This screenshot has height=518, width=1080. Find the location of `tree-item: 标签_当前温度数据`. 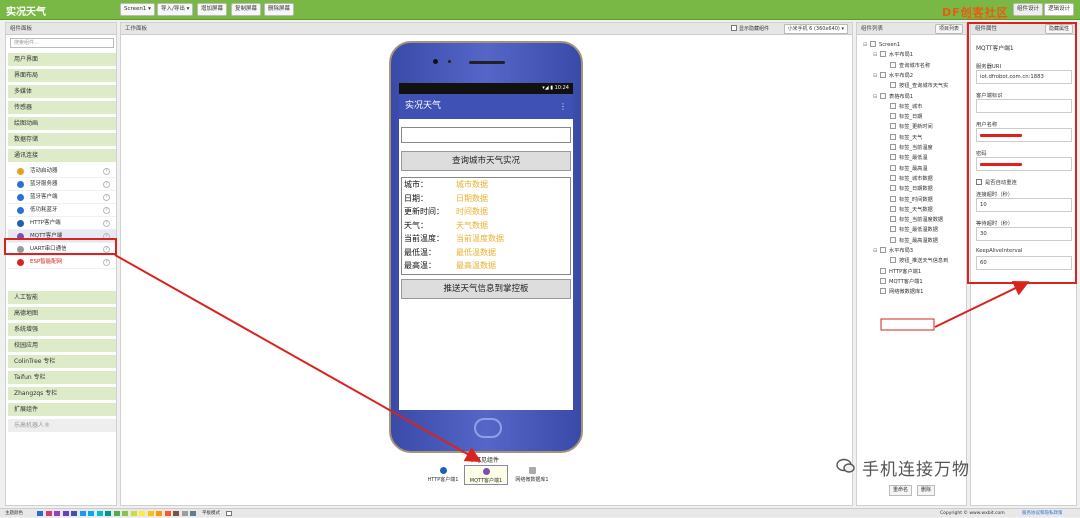

tree-item: 标签_当前温度数据 is located at coordinates (913, 220).